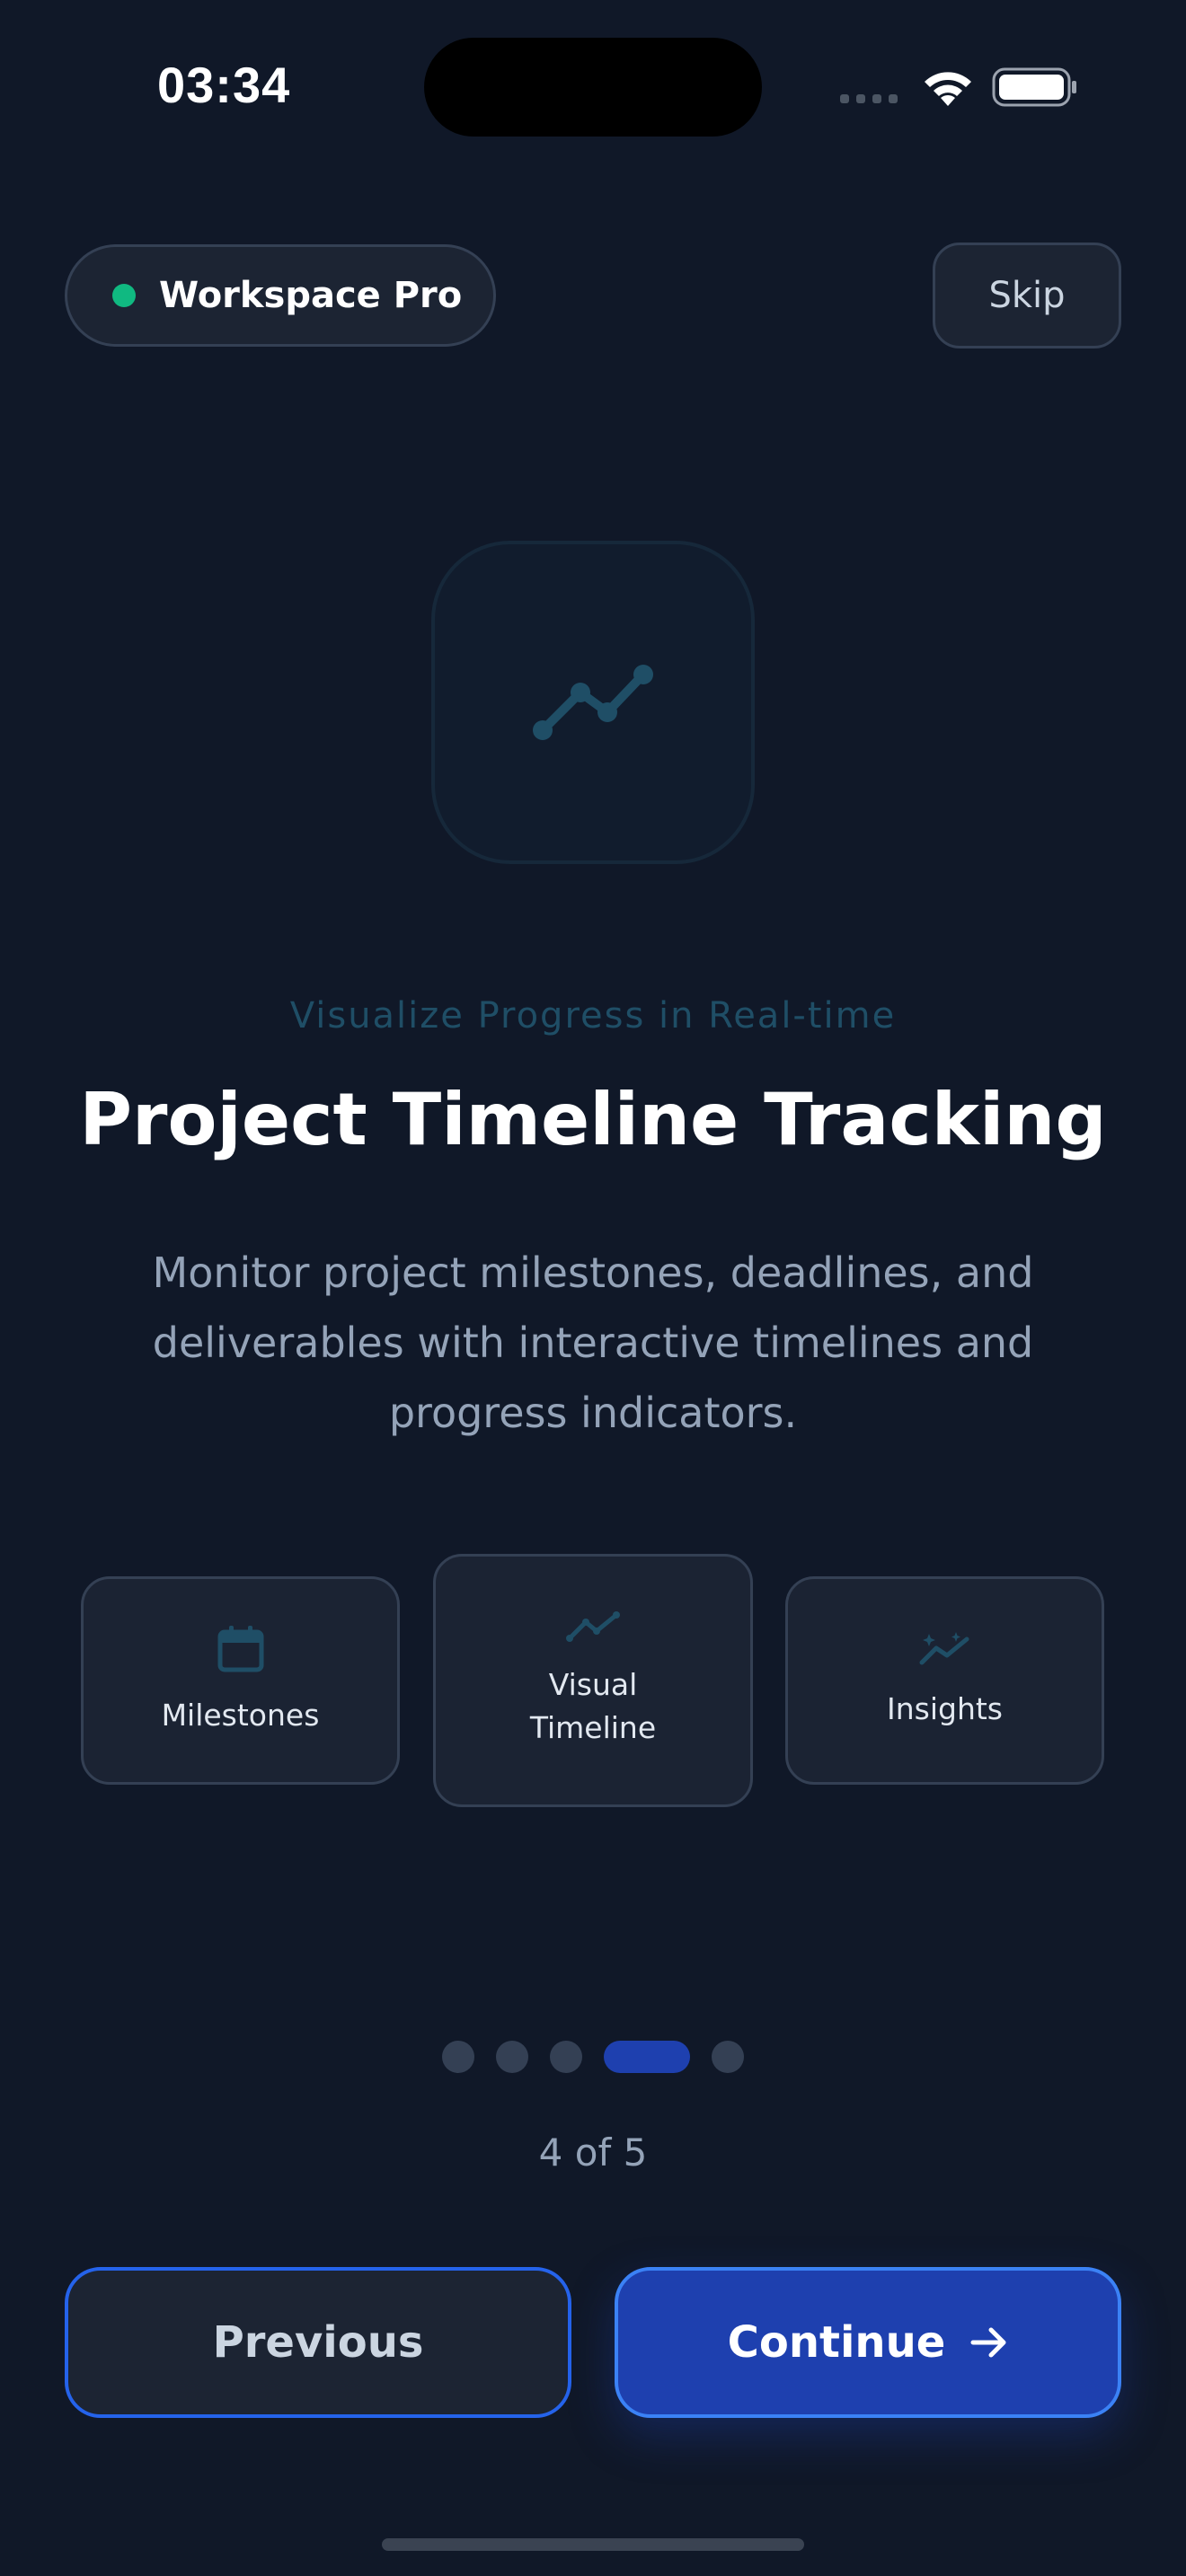 This screenshot has height=2576, width=1186. I want to click on arrow-right-icon, so click(988, 2342).